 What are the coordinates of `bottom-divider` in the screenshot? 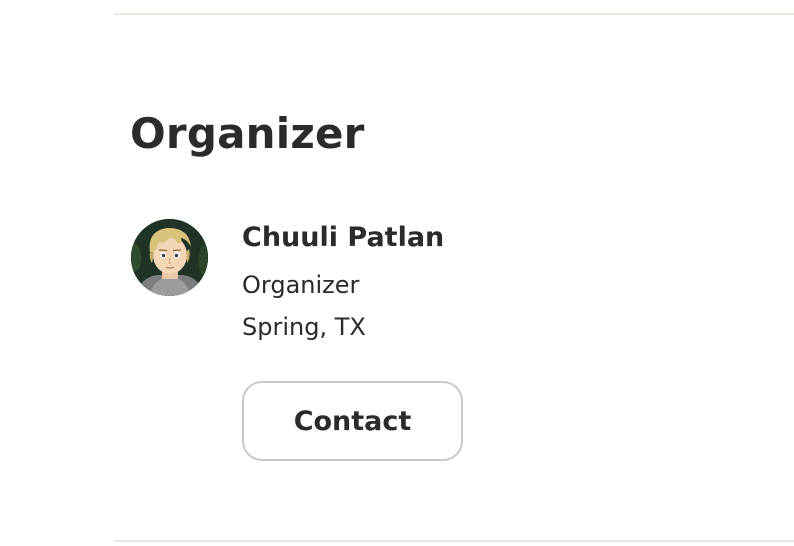 It's located at (454, 541).